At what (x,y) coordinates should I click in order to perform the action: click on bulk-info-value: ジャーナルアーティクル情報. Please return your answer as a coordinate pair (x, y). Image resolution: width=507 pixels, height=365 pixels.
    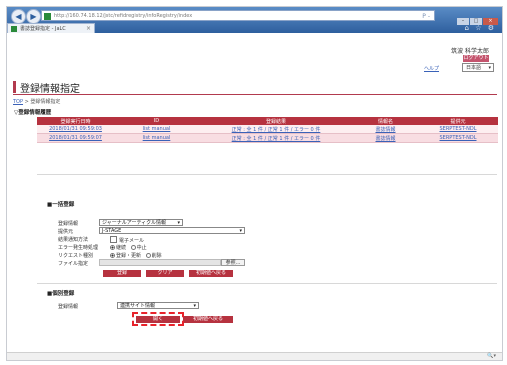
    Looking at the image, I should click on (134, 223).